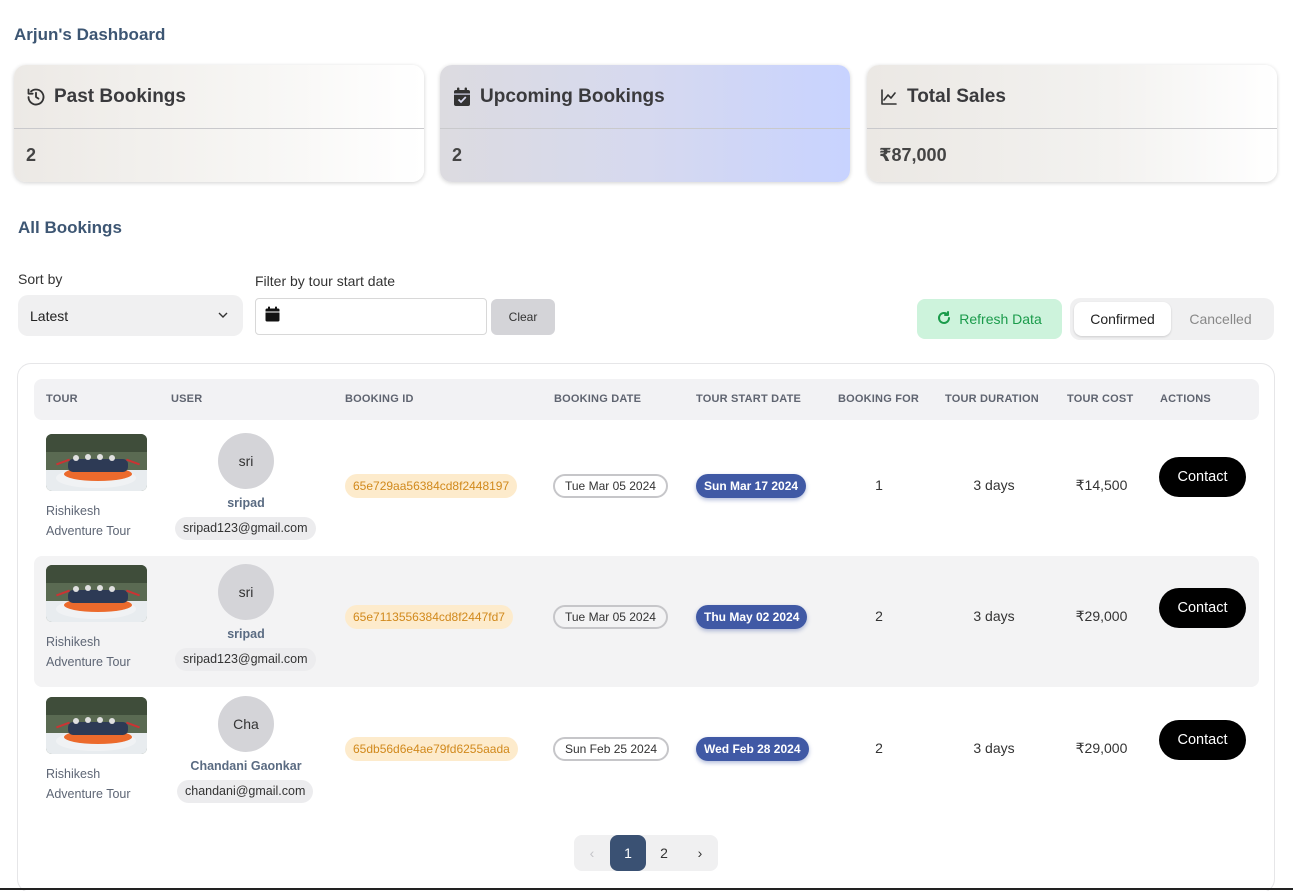 The width and height of the screenshot is (1293, 891). What do you see at coordinates (1100, 399) in the screenshot?
I see `col-tour-cost: TOUR COST` at bounding box center [1100, 399].